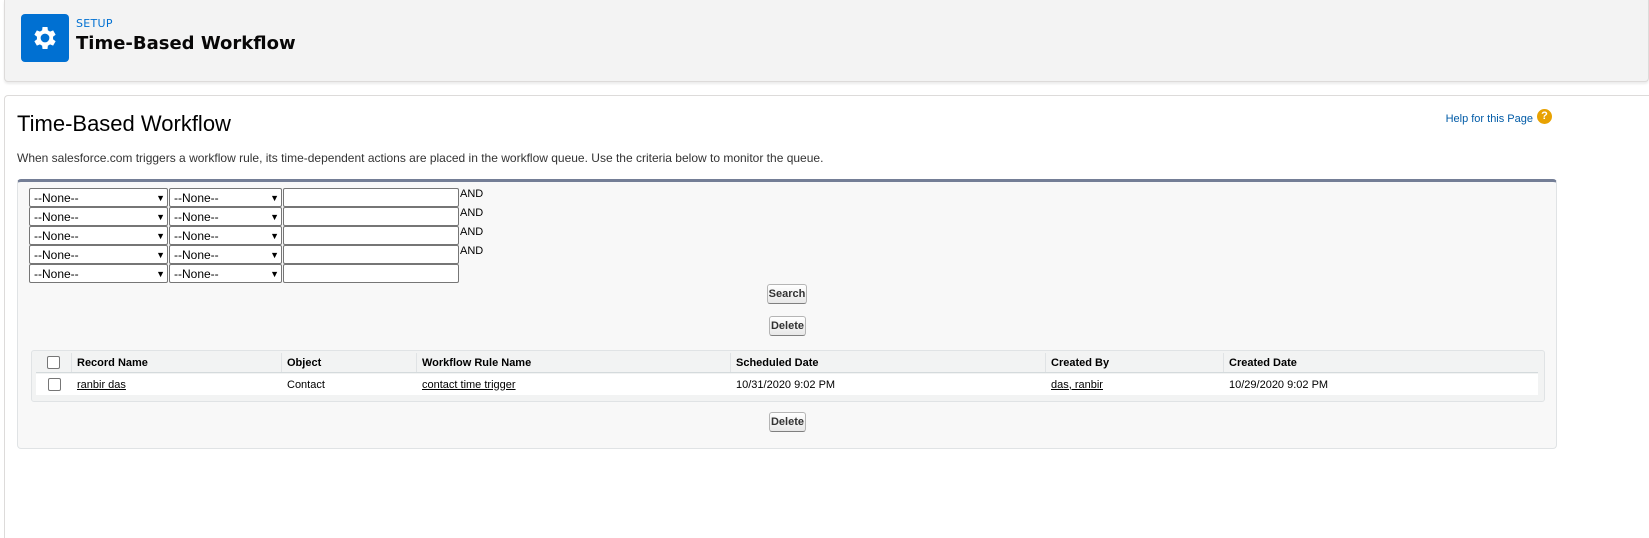  I want to click on page-title: Time-Based Workflow, so click(124, 123).